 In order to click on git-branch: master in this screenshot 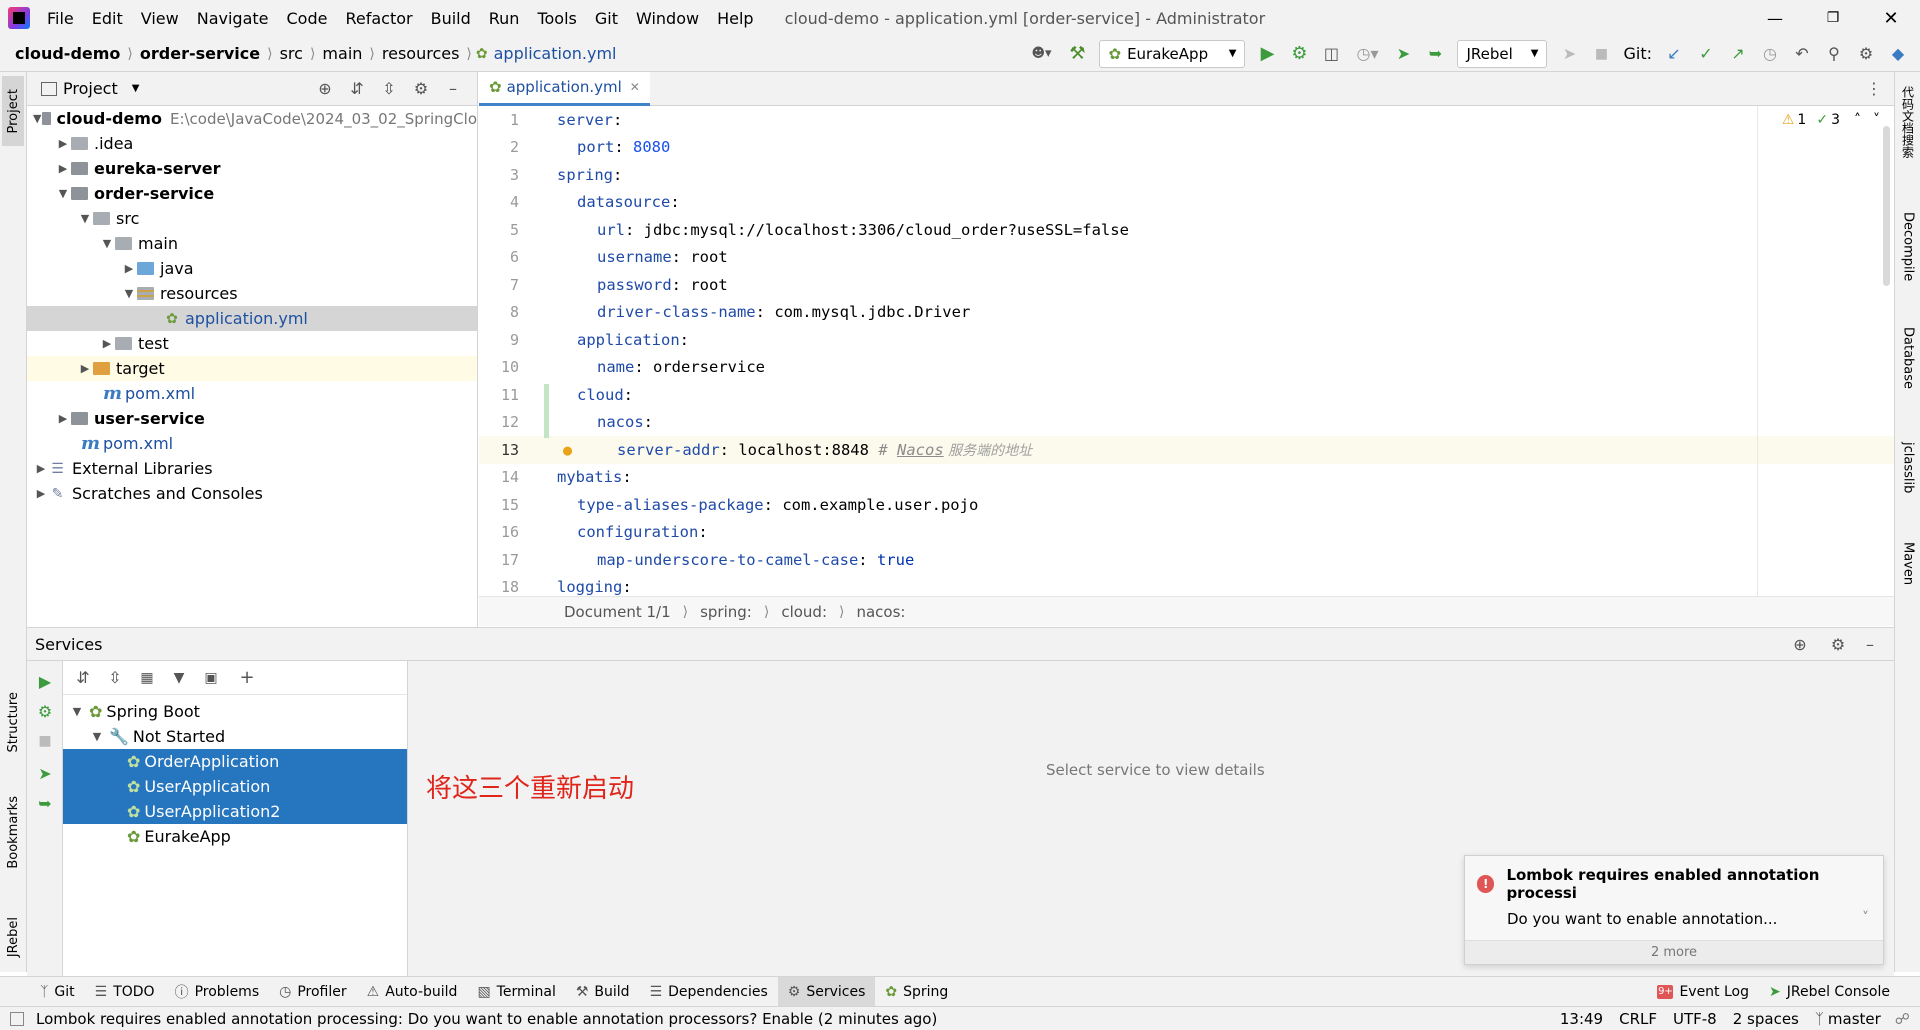, I will do `click(1854, 1019)`.